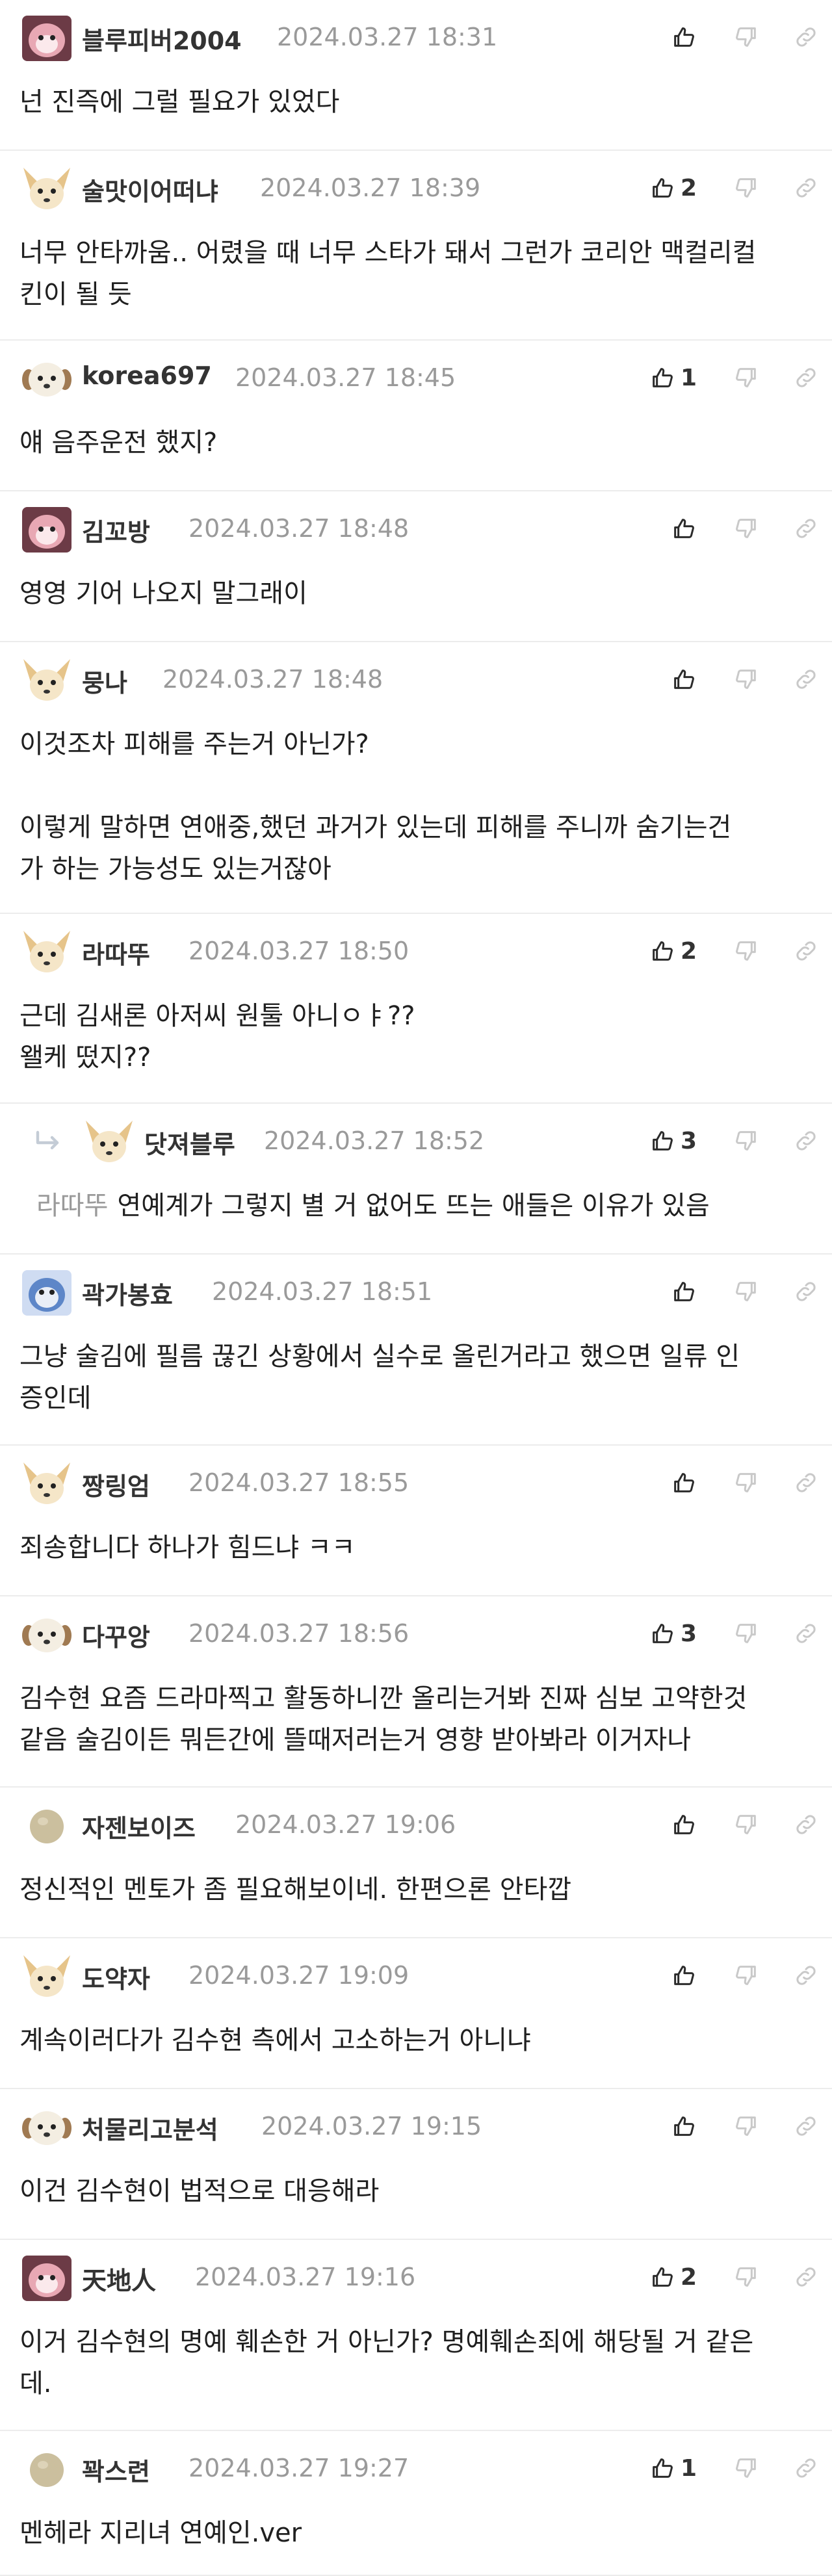 This screenshot has width=832, height=2576. I want to click on nickname: 블루피버2004, so click(162, 39).